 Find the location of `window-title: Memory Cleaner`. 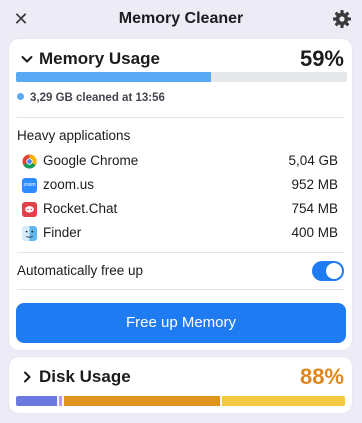

window-title: Memory Cleaner is located at coordinates (181, 18).